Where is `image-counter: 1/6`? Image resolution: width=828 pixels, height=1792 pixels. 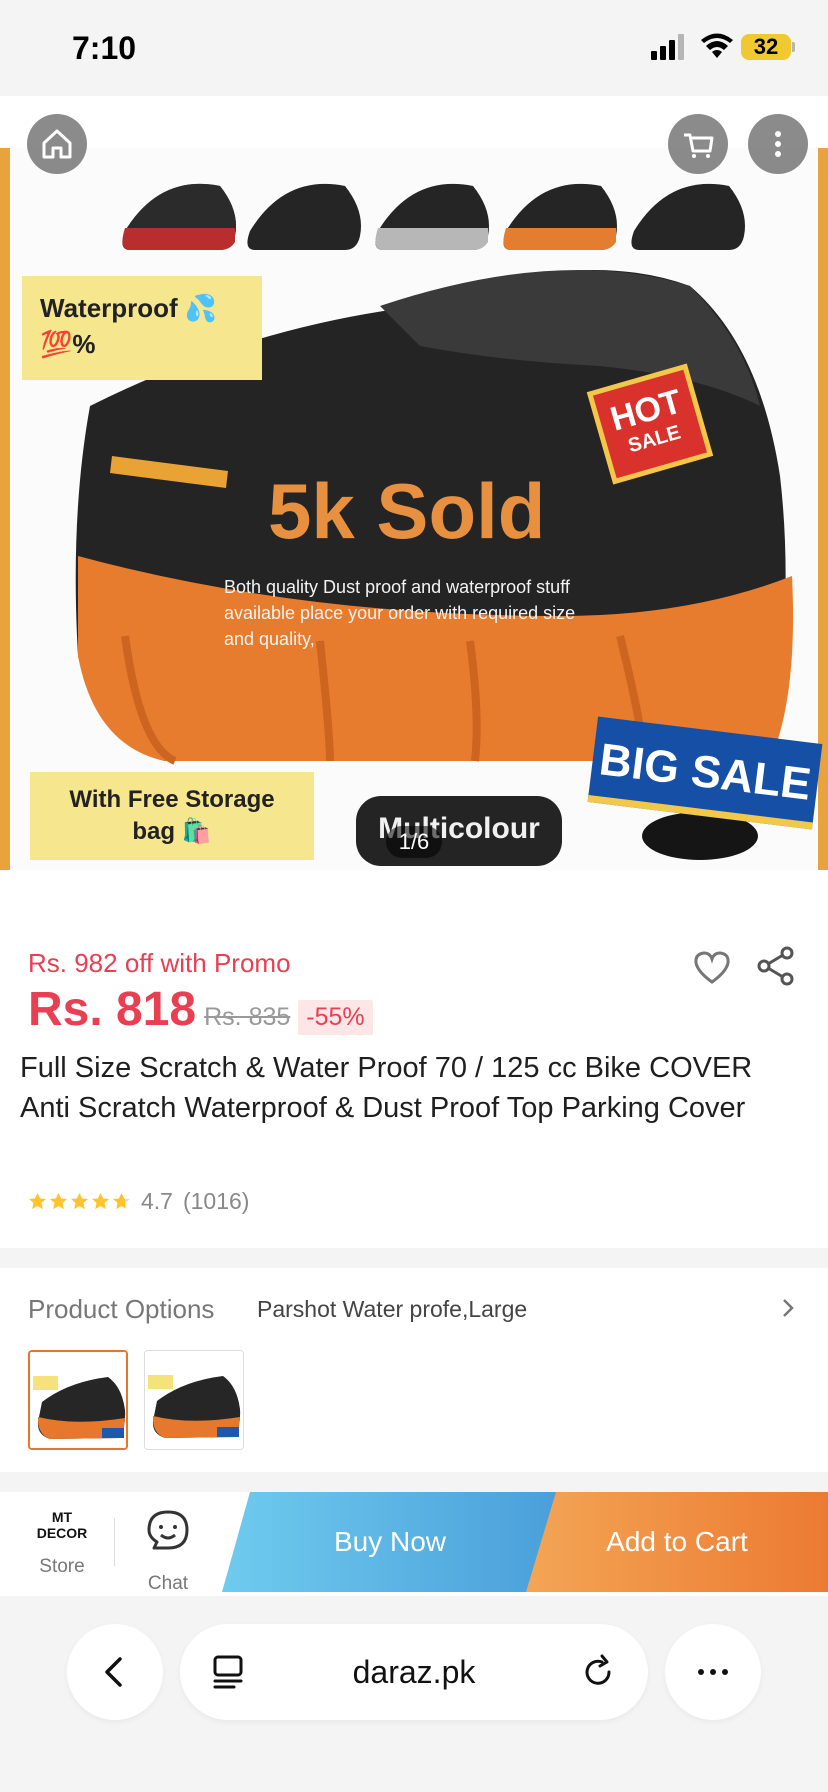 image-counter: 1/6 is located at coordinates (414, 842).